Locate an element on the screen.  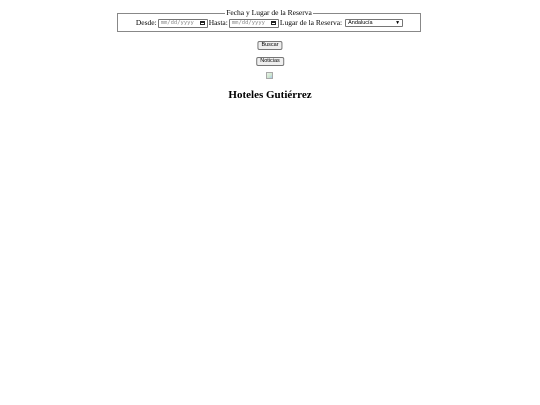
place-label: Lugar de la Reserva: is located at coordinates (311, 22).